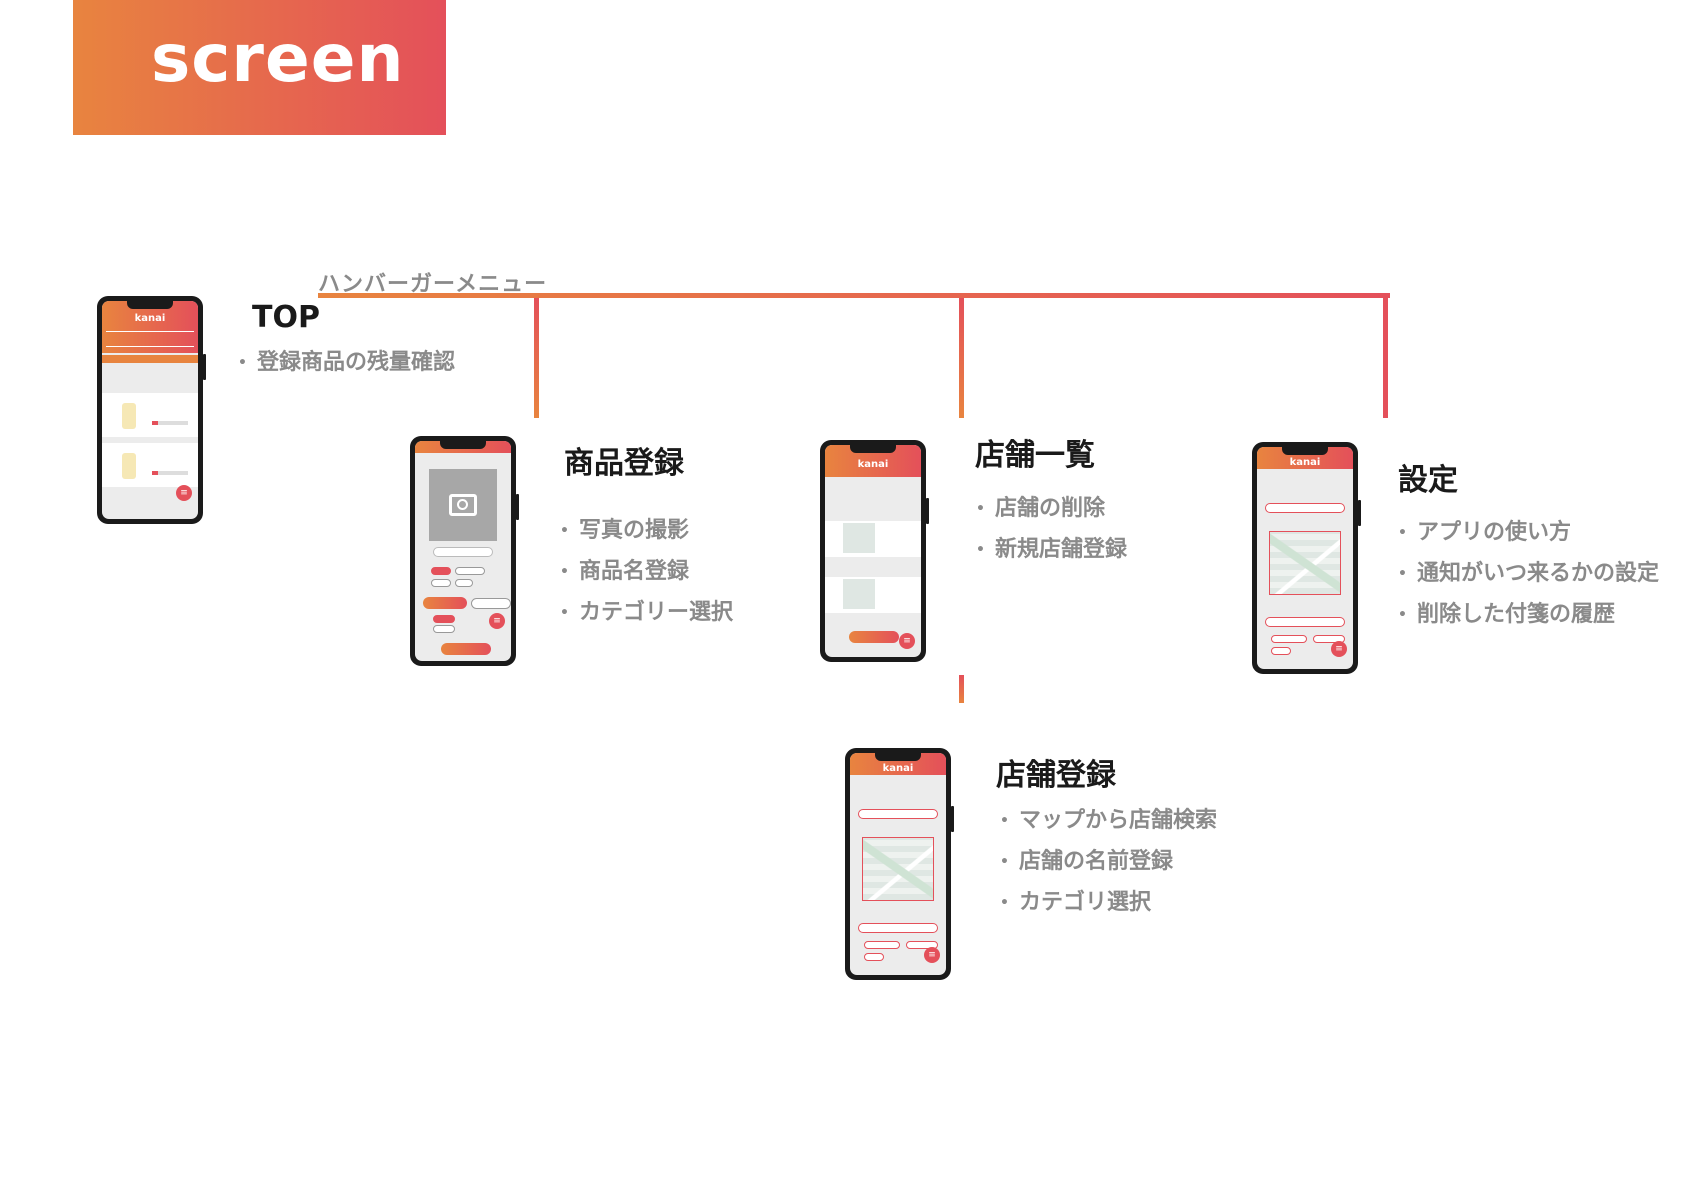 The height and width of the screenshot is (1191, 1685). I want to click on screen-title-store-list: 店舗一覧, so click(1035, 455).